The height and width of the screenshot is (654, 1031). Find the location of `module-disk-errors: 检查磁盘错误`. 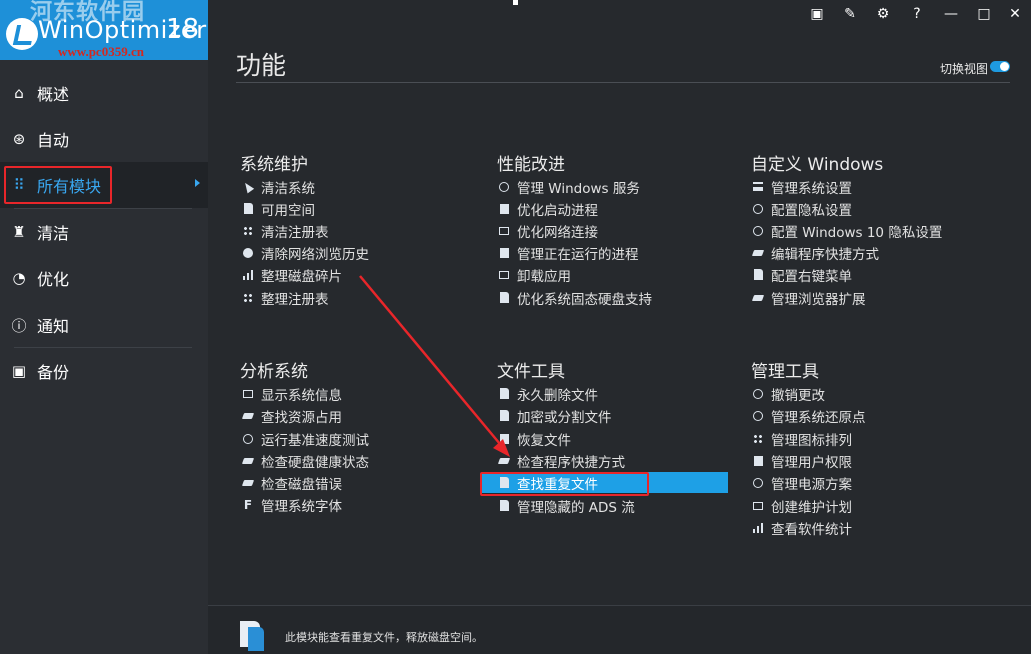

module-disk-errors: 检查磁盘错误 is located at coordinates (291, 482).